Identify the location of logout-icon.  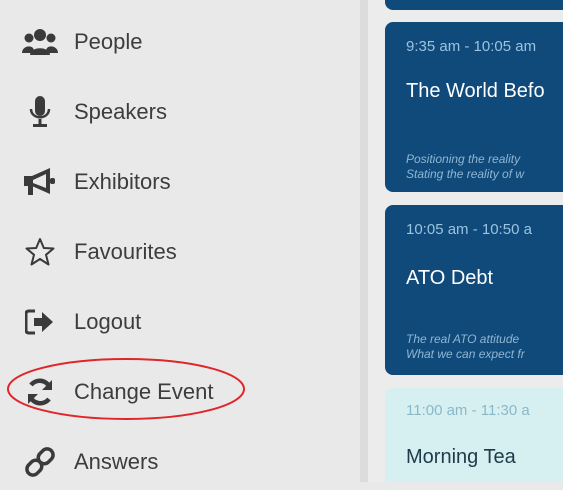
(40, 322).